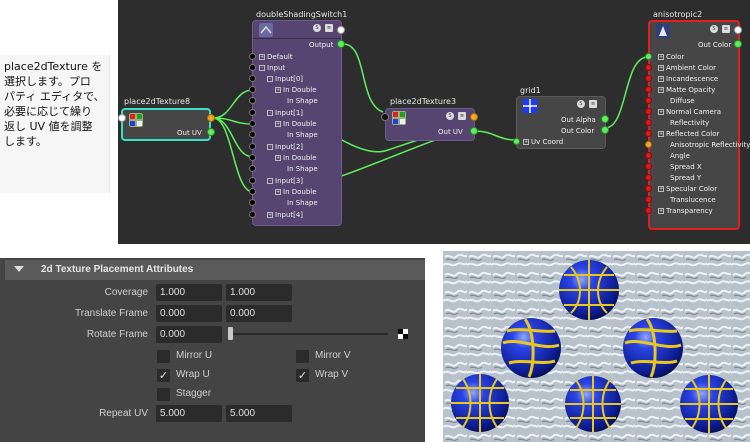 The width and height of the screenshot is (750, 442). Describe the element at coordinates (648, 155) in the screenshot. I see `port-in-angle` at that location.